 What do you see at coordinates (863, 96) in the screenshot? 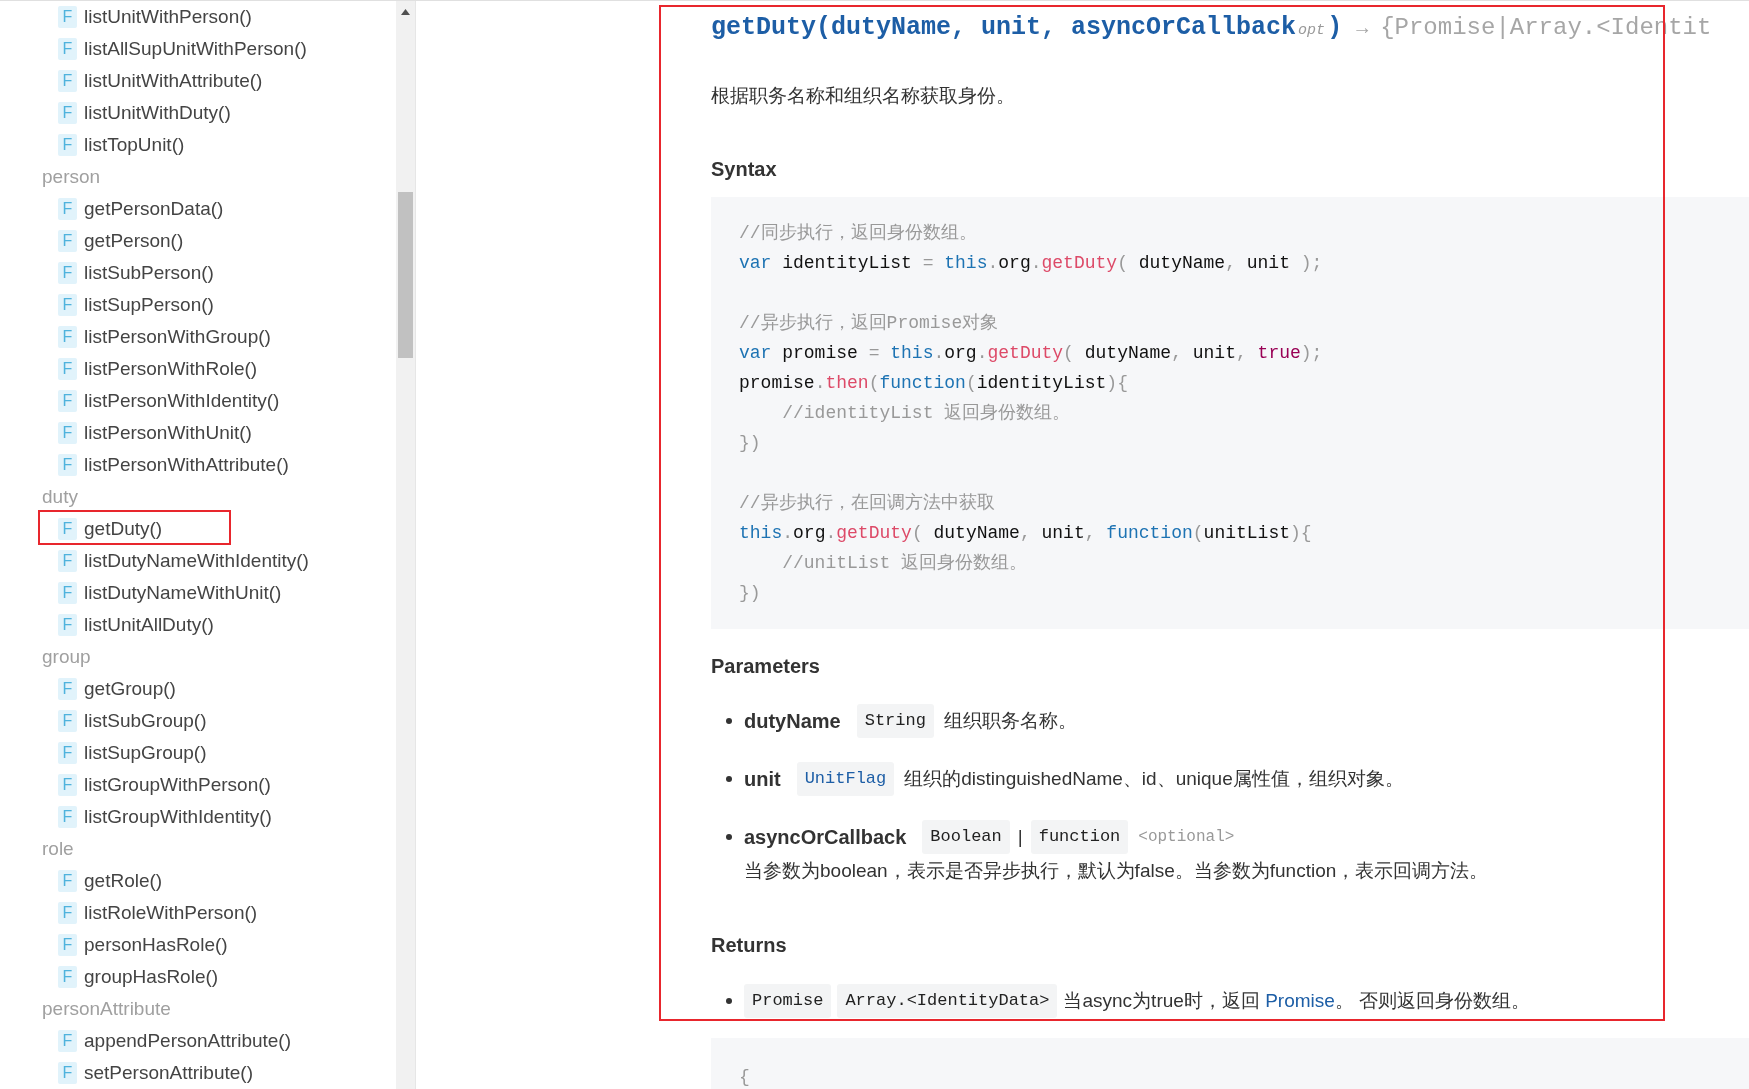
I see `method-description: 根据职务名称和组织名称获取身份。` at bounding box center [863, 96].